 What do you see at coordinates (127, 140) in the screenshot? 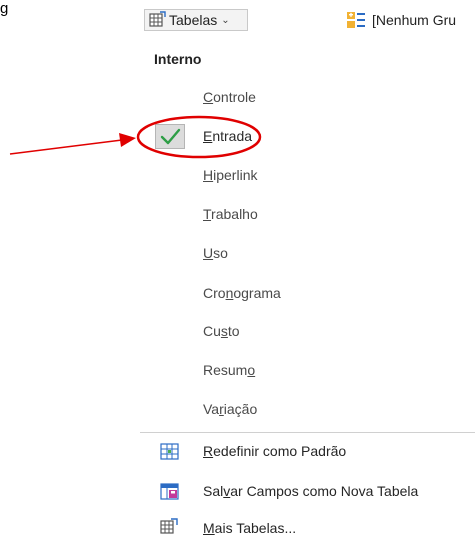
I see `annotation-arrow-head` at bounding box center [127, 140].